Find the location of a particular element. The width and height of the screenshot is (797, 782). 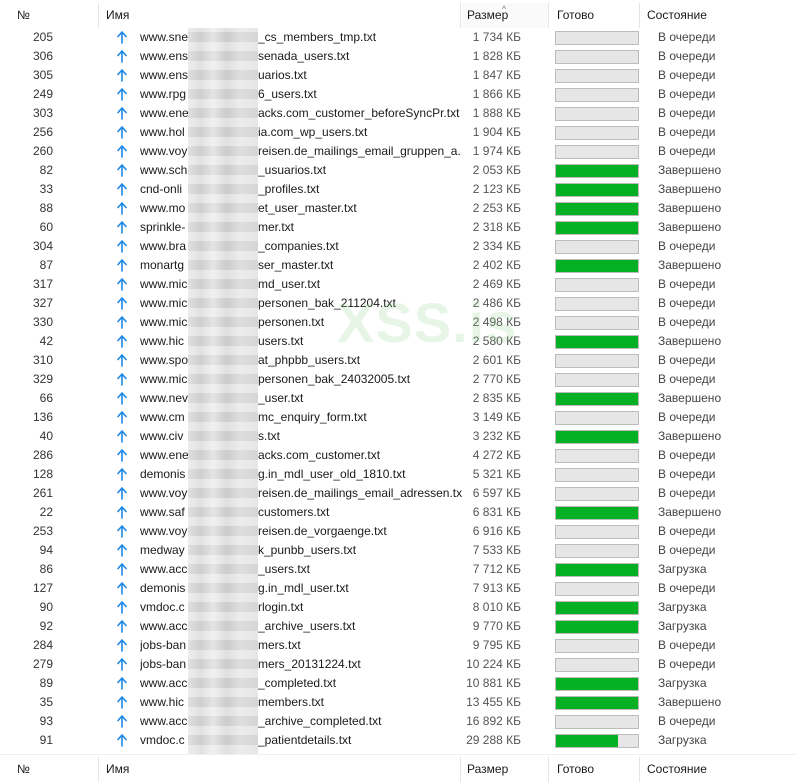

file-name-end: _companies.txt is located at coordinates (298, 246).